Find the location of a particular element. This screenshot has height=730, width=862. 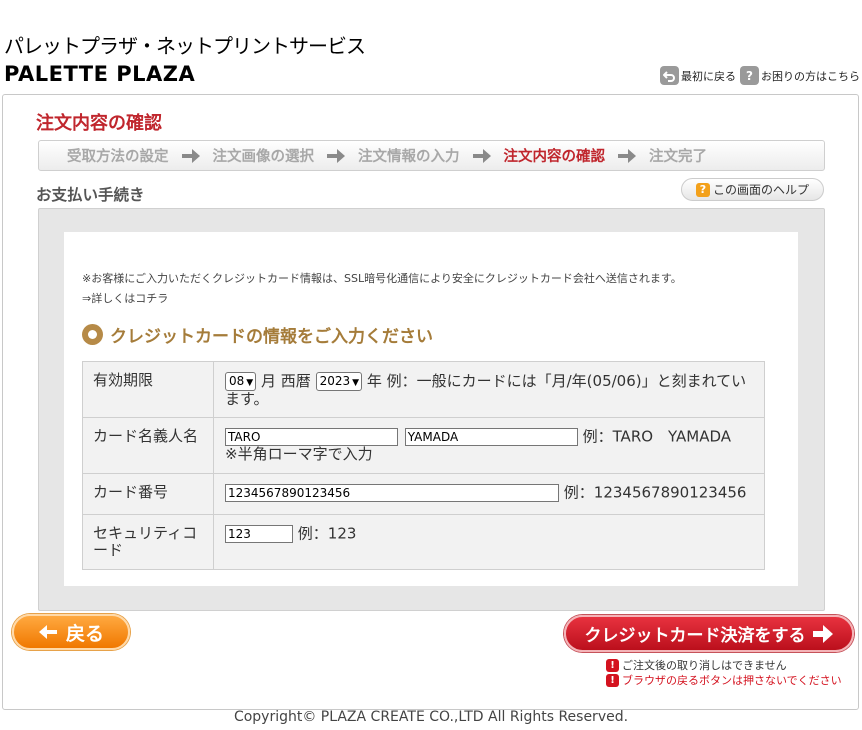

name-example: 例：TARO YAMADA is located at coordinates (657, 436).